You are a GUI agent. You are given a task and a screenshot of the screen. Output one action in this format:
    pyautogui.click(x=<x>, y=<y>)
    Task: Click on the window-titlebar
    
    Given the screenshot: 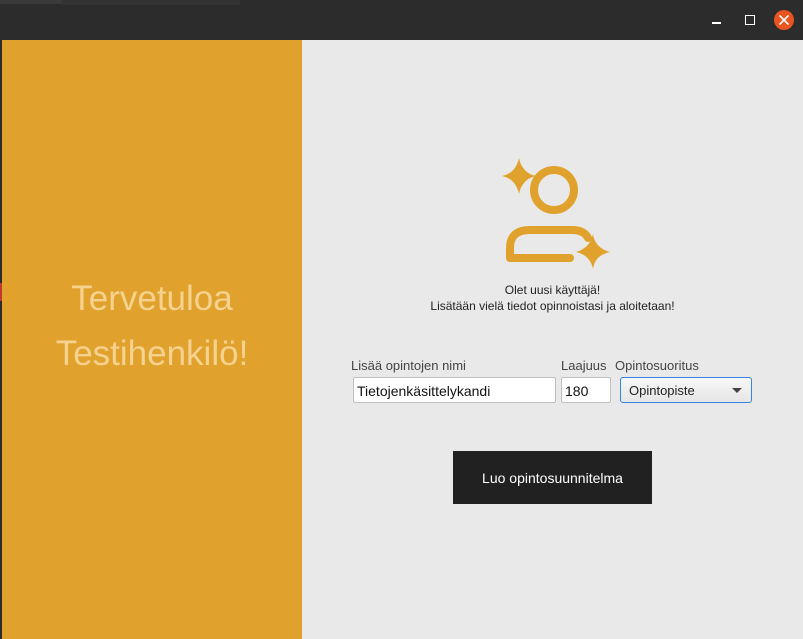 What is the action you would take?
    pyautogui.click(x=401, y=20)
    